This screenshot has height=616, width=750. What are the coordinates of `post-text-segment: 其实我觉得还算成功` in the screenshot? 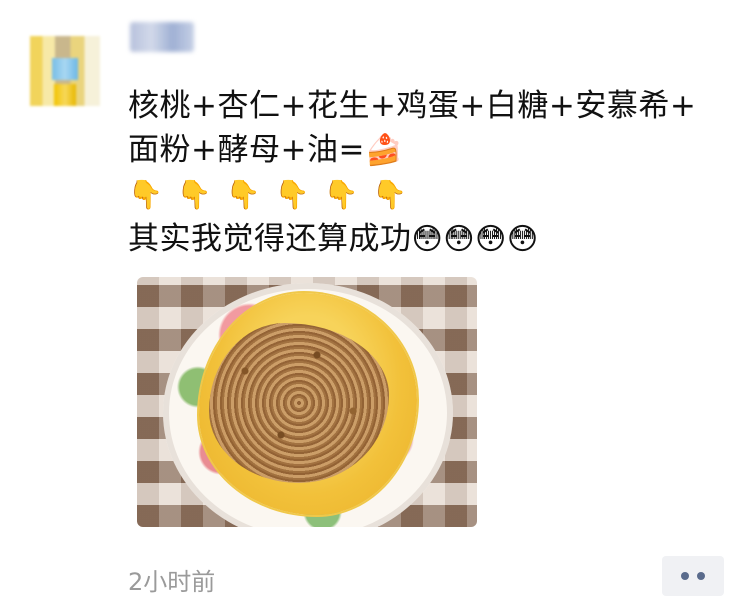 It's located at (270, 239).